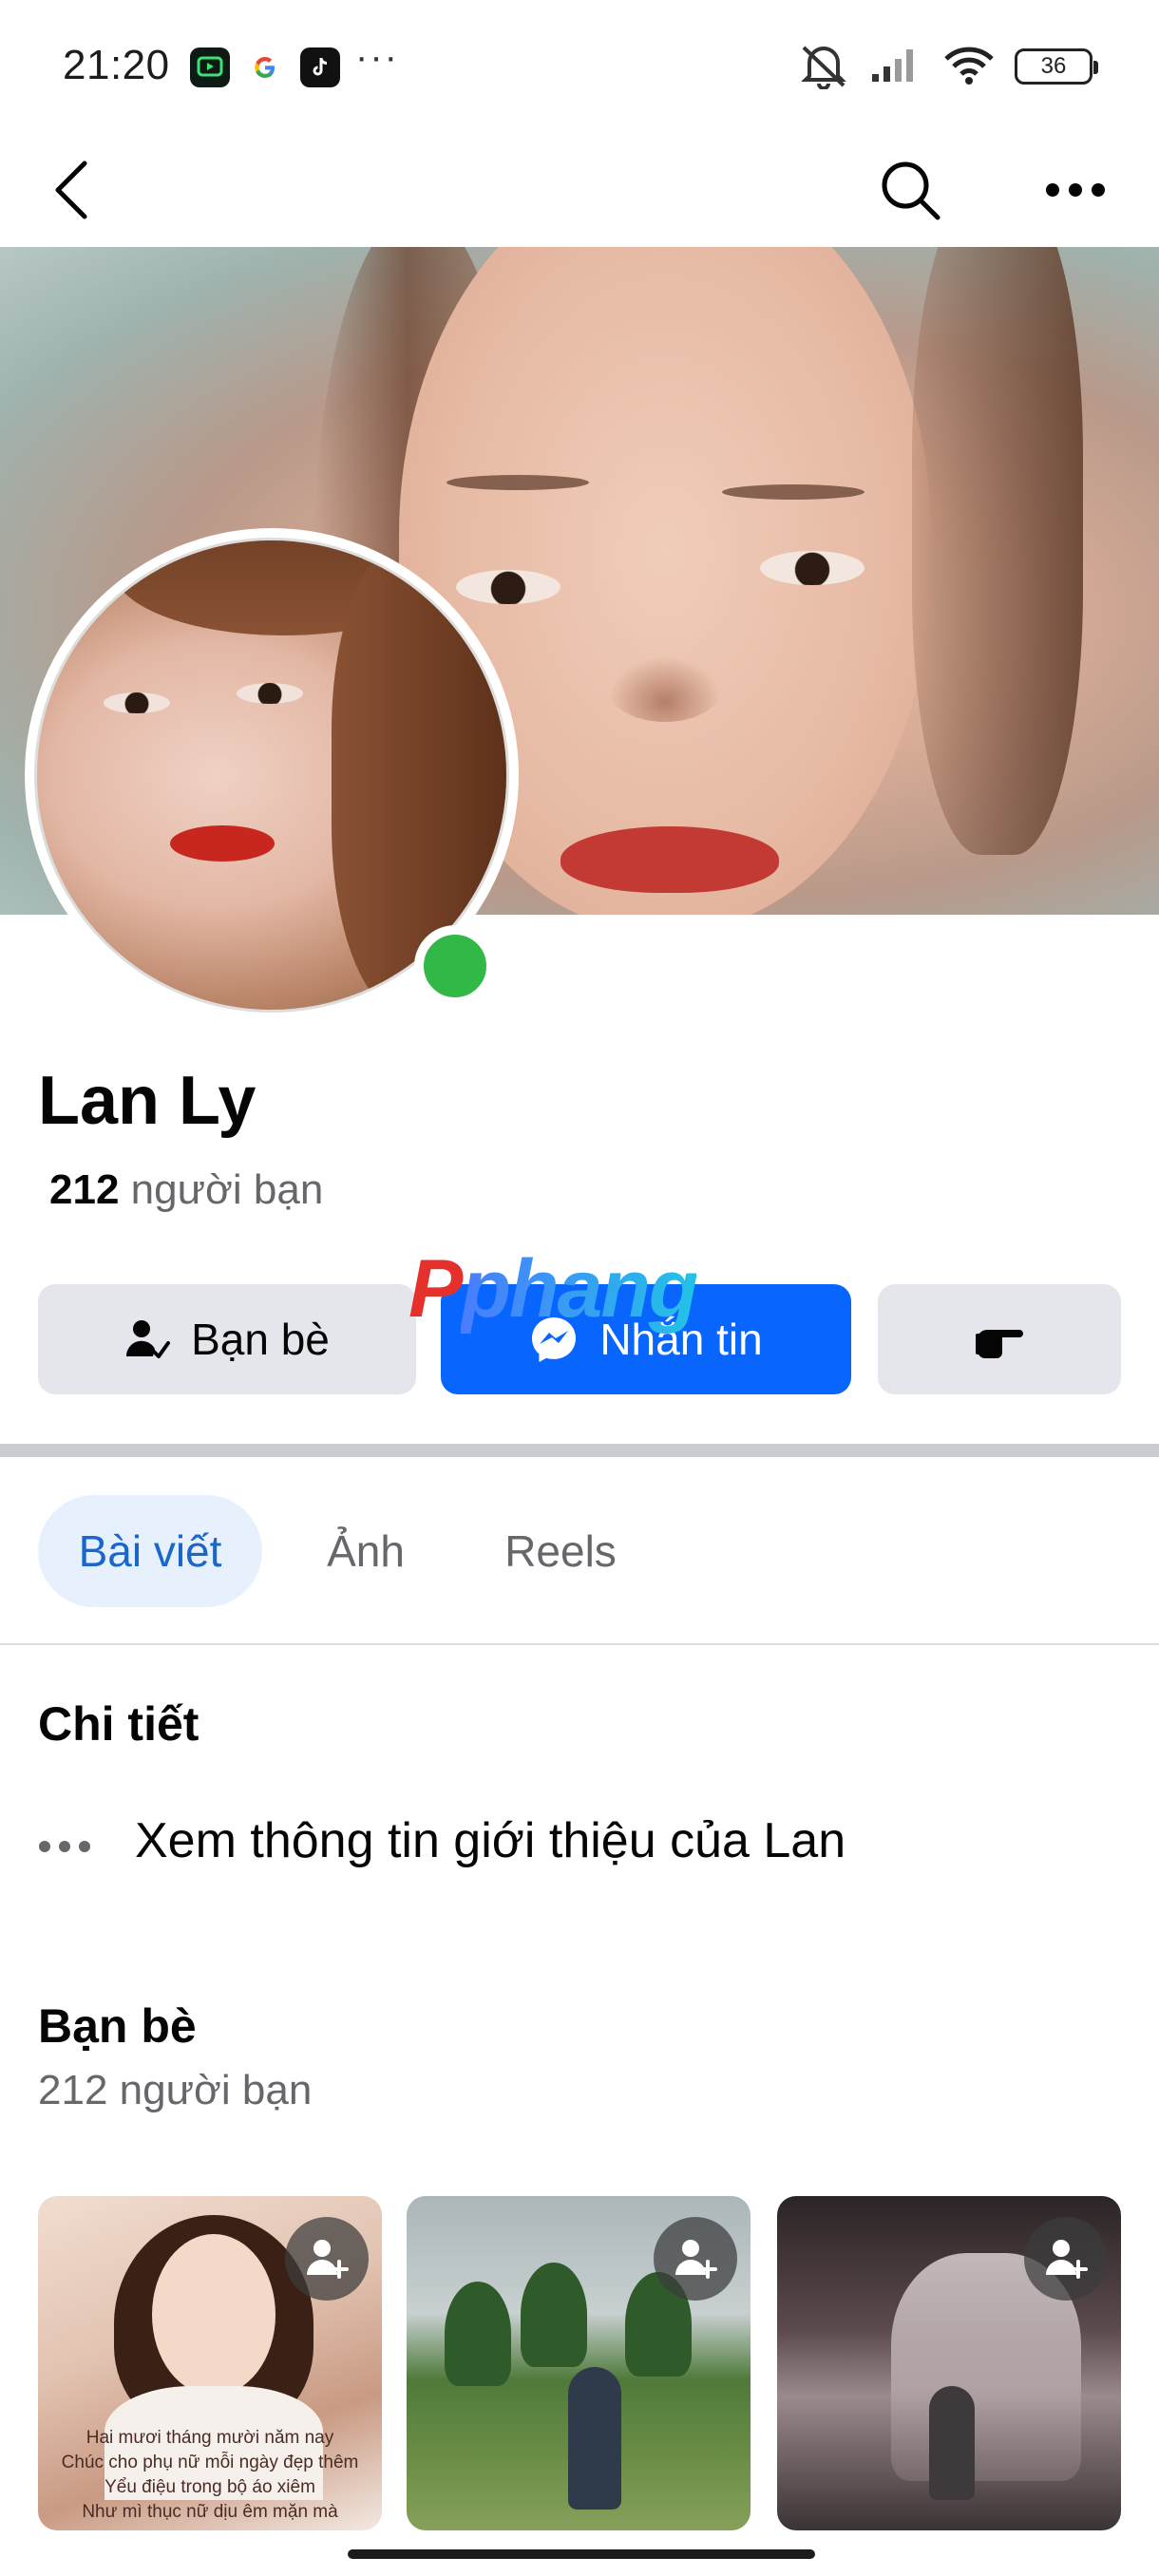 Image resolution: width=1159 pixels, height=2576 pixels. Describe the element at coordinates (554, 1339) in the screenshot. I see `messenger-icon` at that location.